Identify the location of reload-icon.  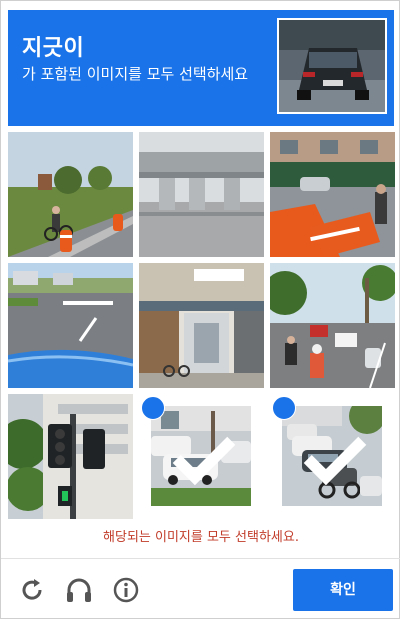
(32, 590).